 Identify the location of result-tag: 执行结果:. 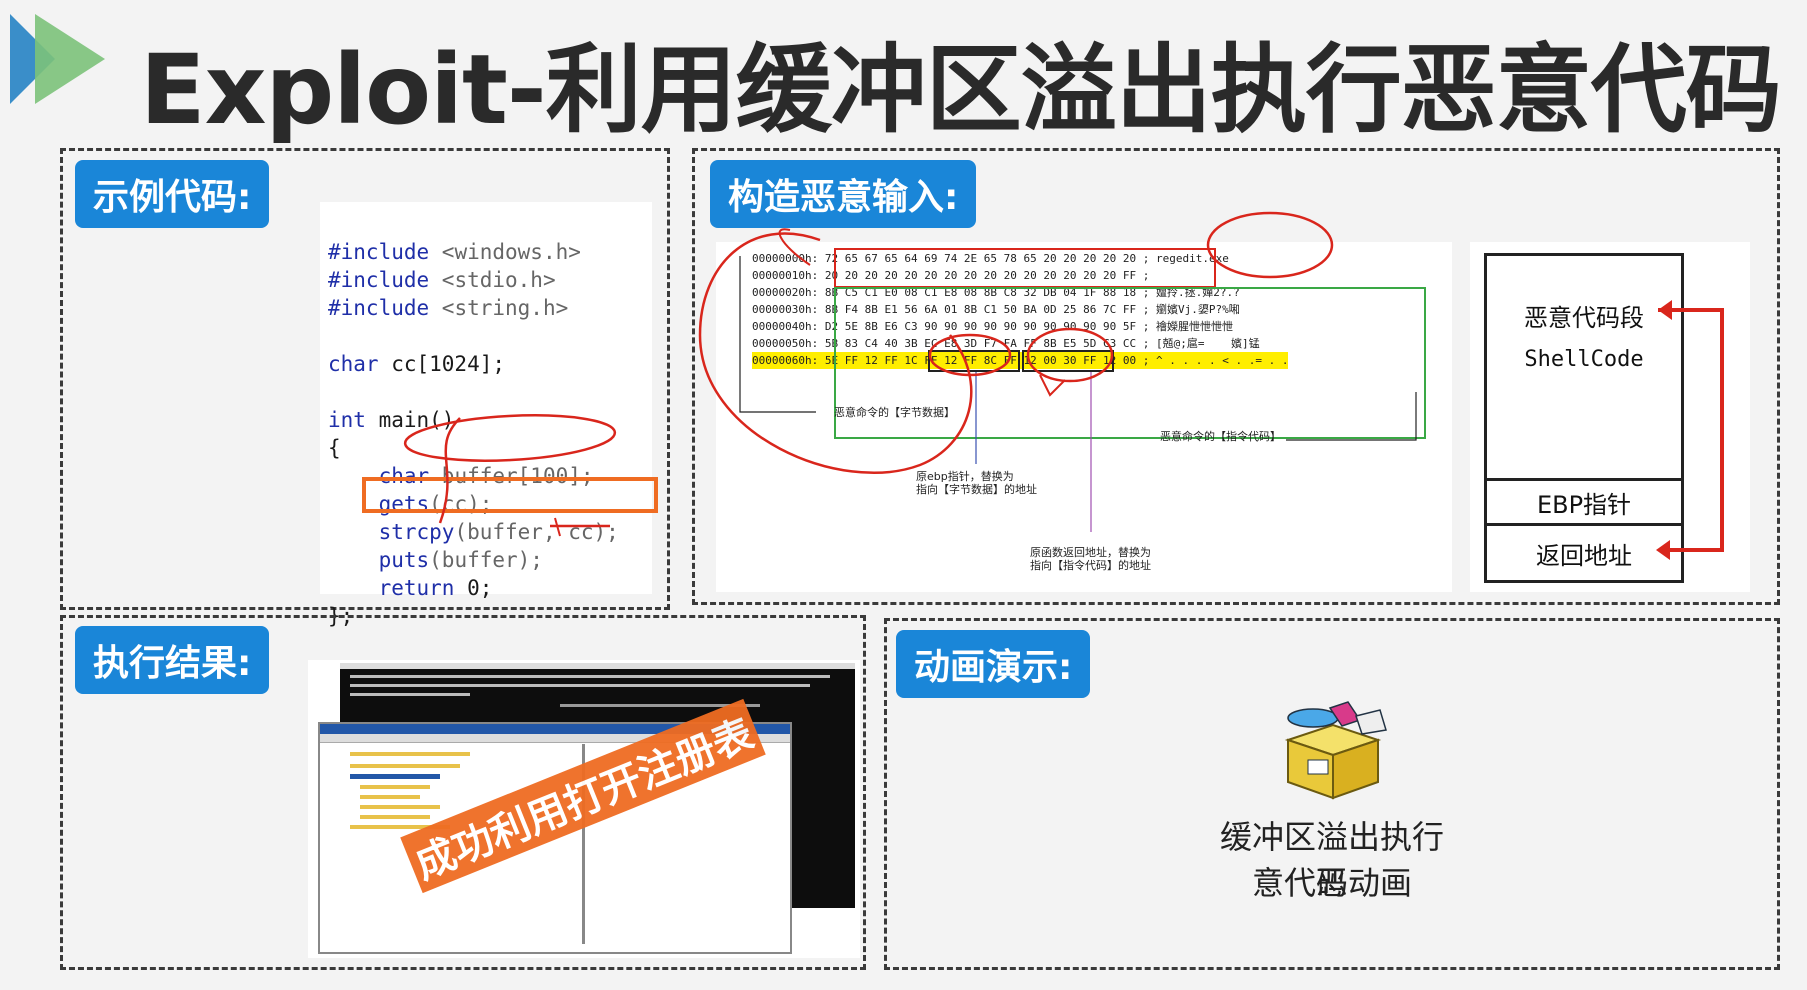
(172, 660).